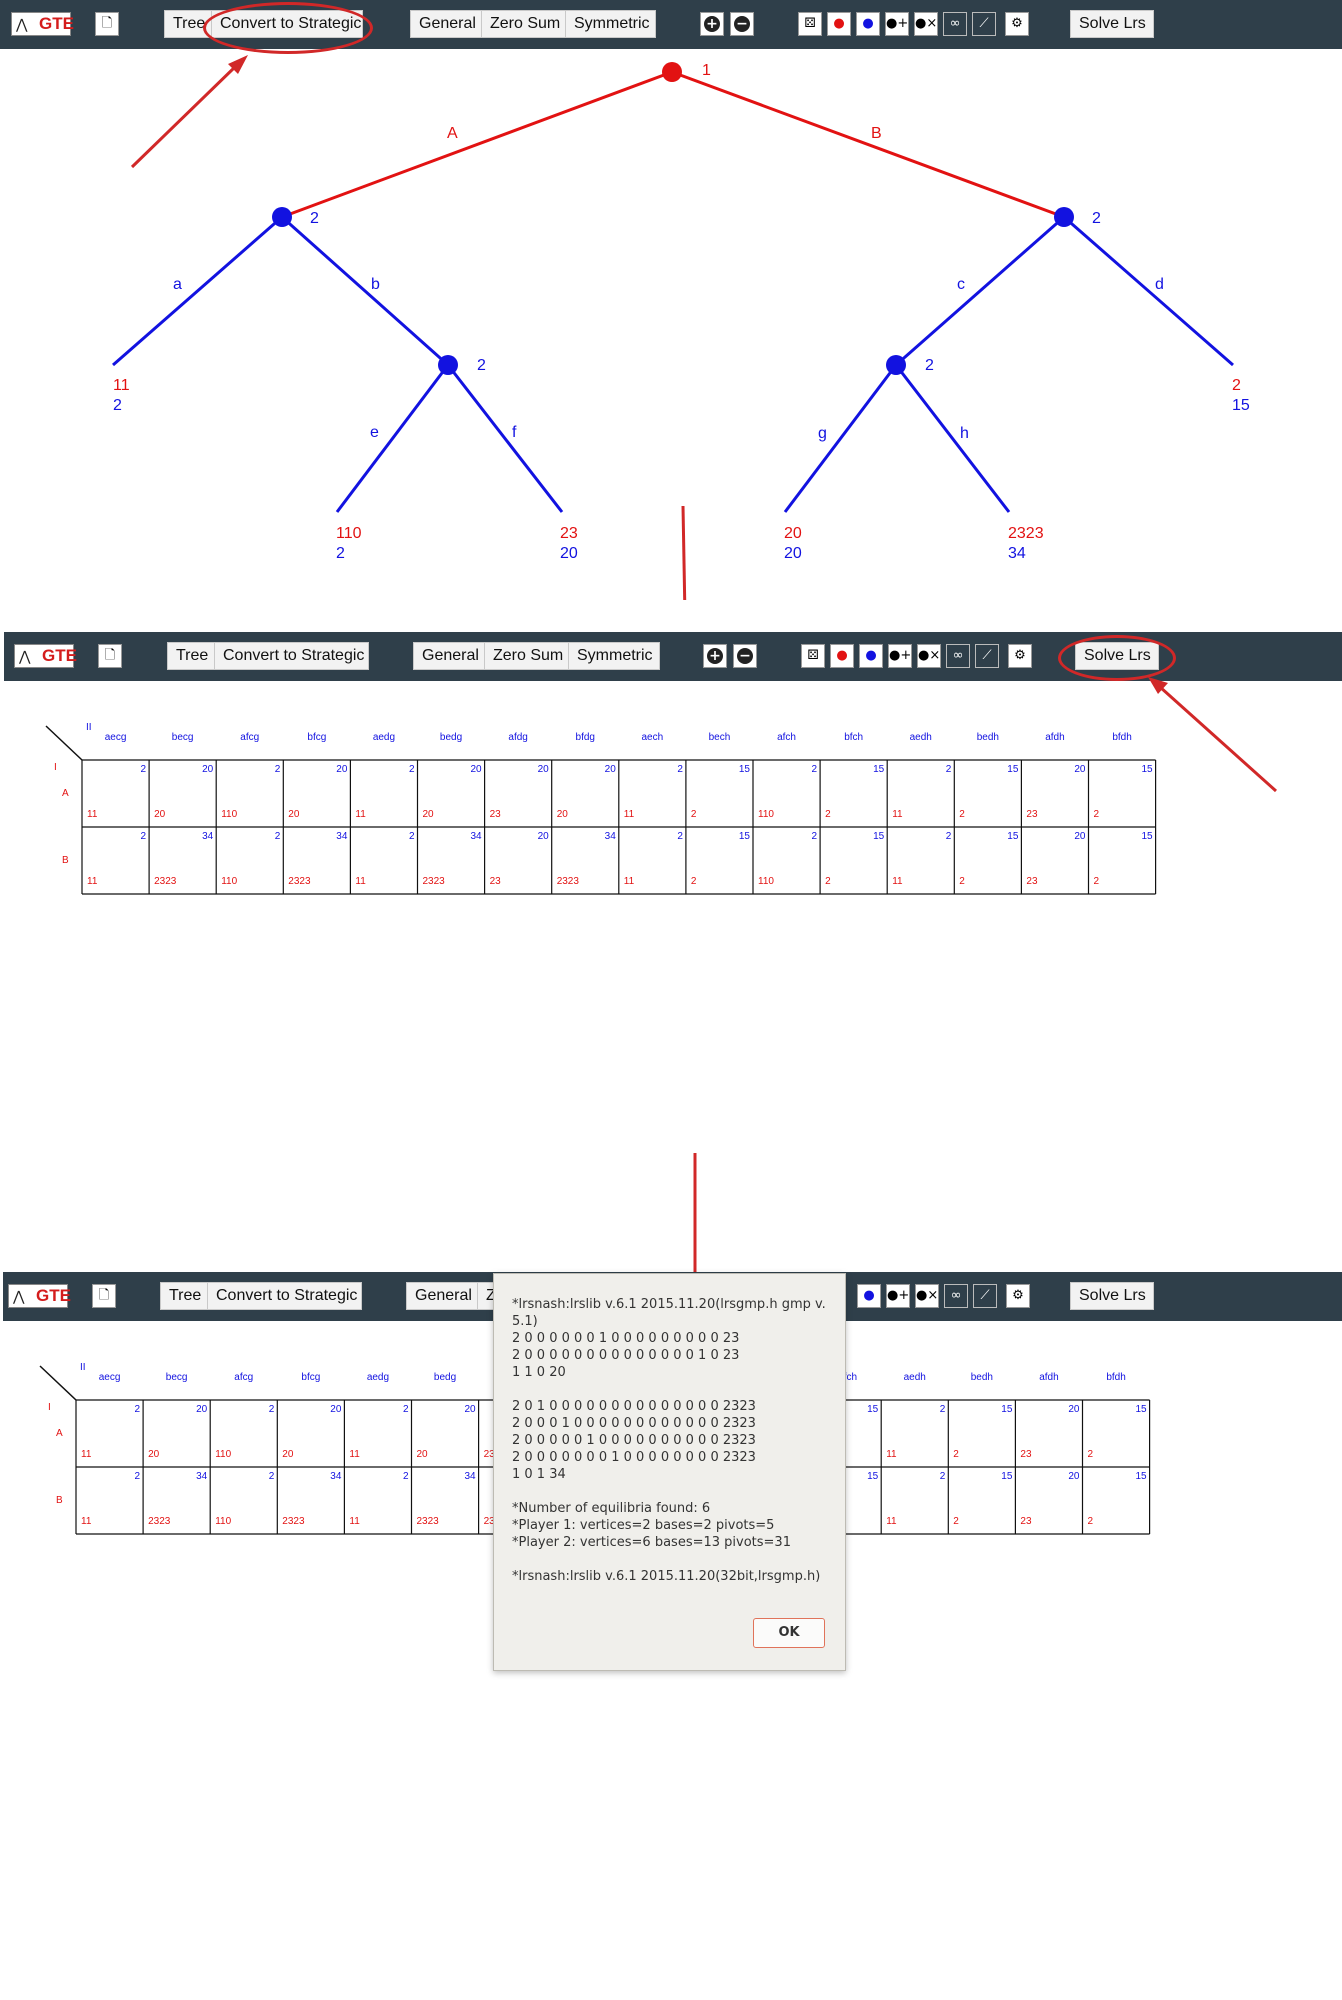  What do you see at coordinates (1112, 1296) in the screenshot?
I see `solve-lrs-button: Solve Lrs` at bounding box center [1112, 1296].